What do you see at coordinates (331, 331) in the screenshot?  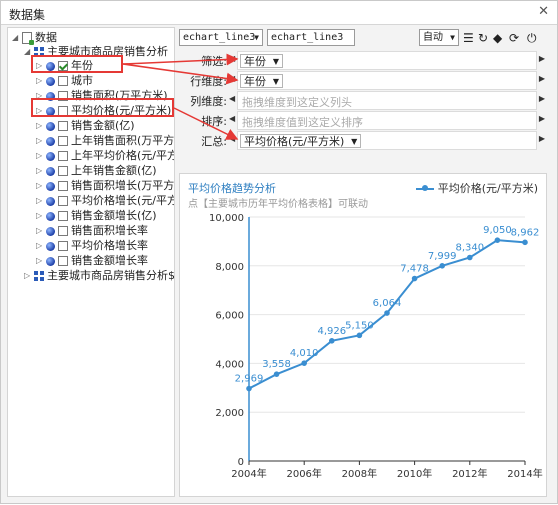 I see `data-label: 4,926` at bounding box center [331, 331].